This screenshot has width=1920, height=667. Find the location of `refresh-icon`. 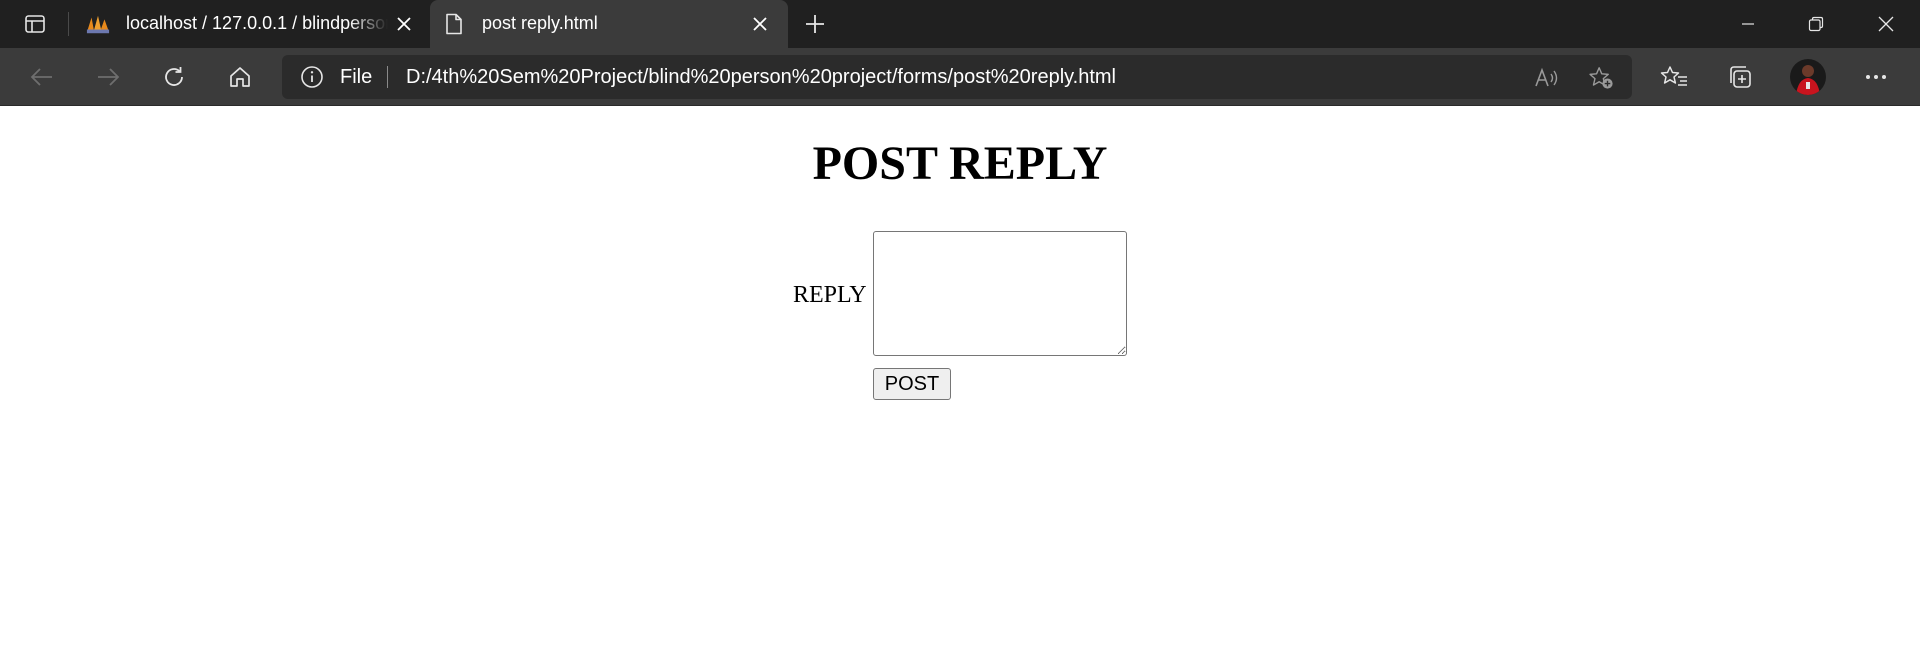

refresh-icon is located at coordinates (174, 76).